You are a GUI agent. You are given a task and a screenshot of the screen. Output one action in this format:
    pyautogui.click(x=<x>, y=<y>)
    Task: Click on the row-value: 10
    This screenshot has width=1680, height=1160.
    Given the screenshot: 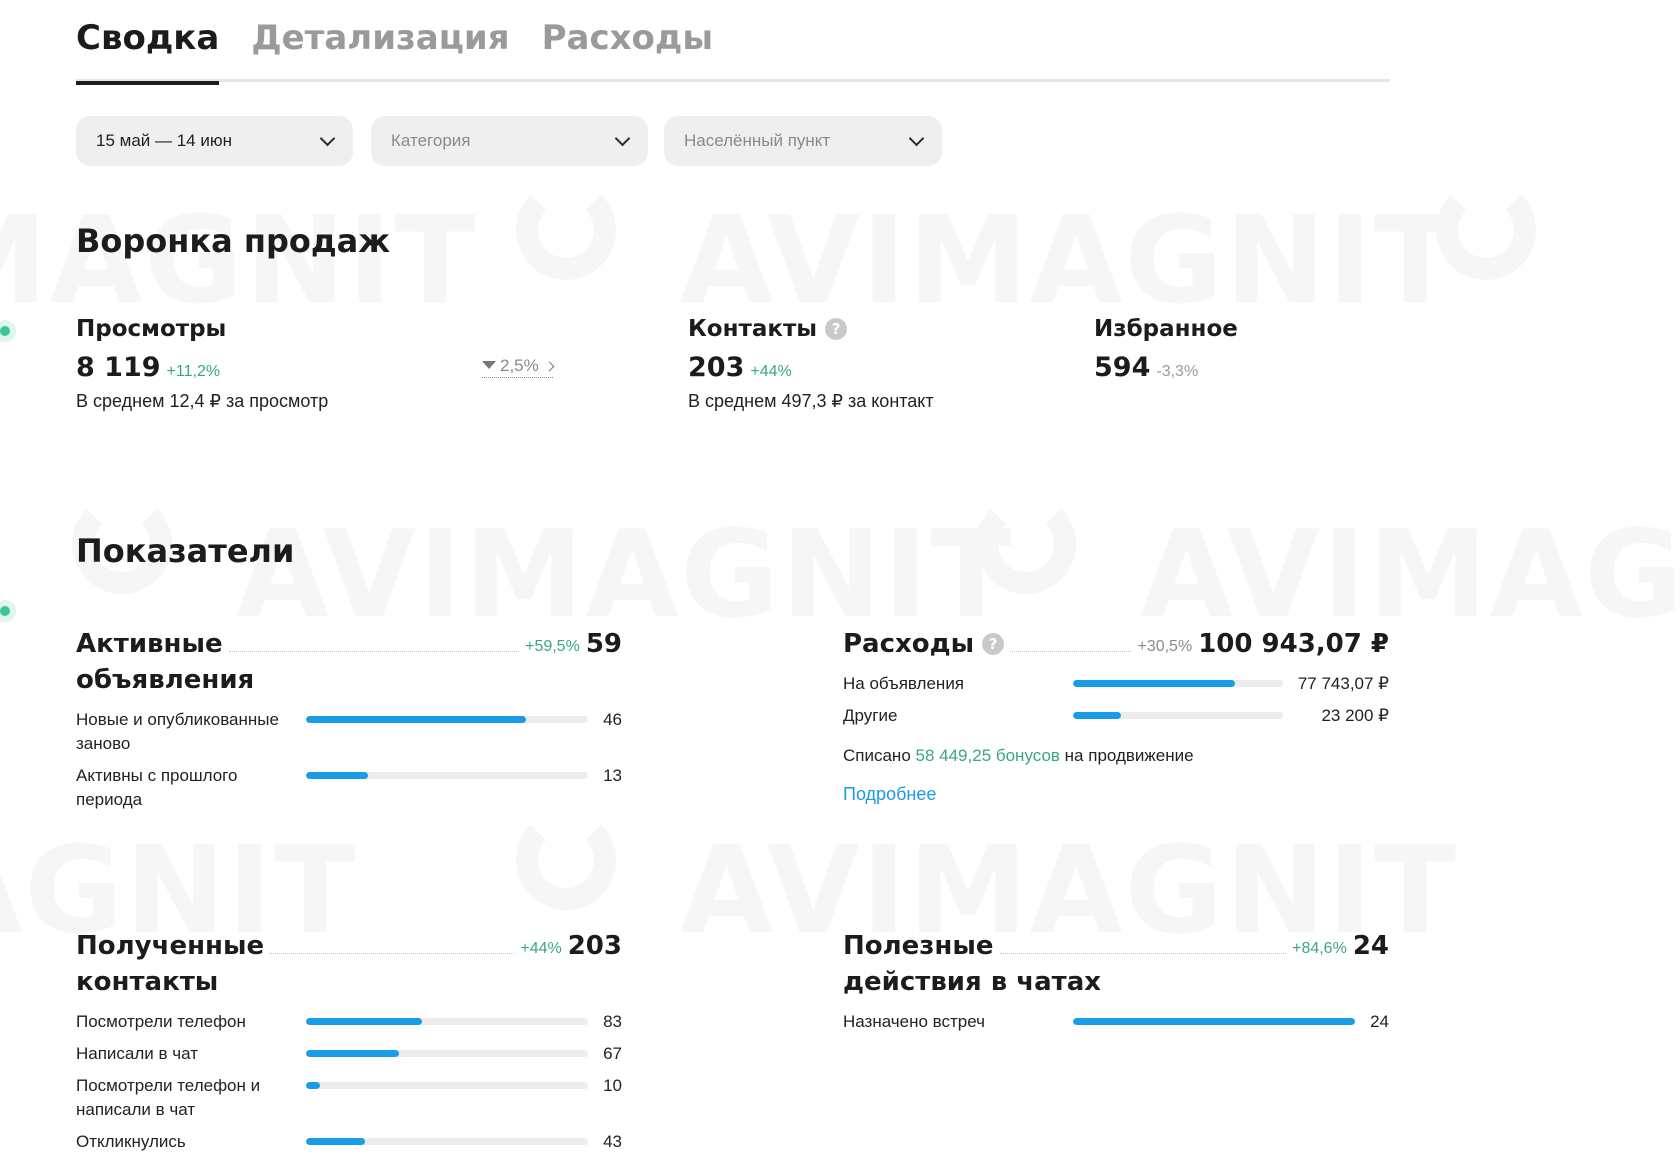 What is the action you would take?
    pyautogui.click(x=612, y=1085)
    